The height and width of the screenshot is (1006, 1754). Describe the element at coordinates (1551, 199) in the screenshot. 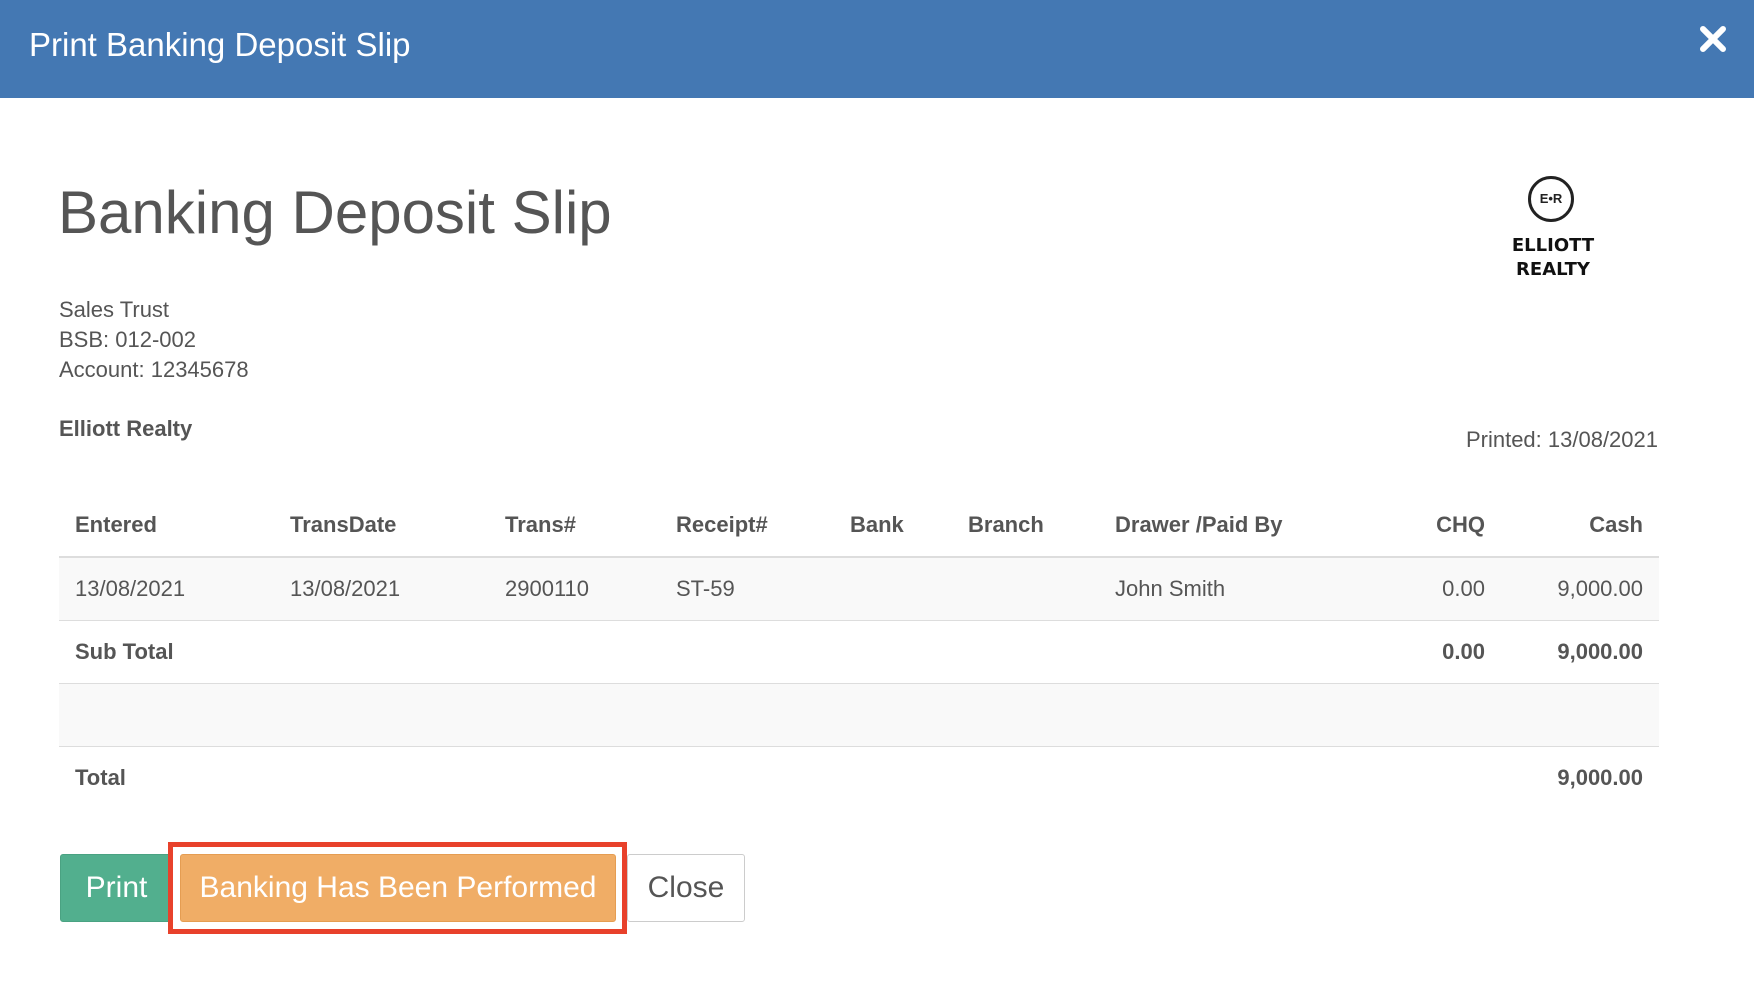

I see `logo-monogram: E•R` at that location.